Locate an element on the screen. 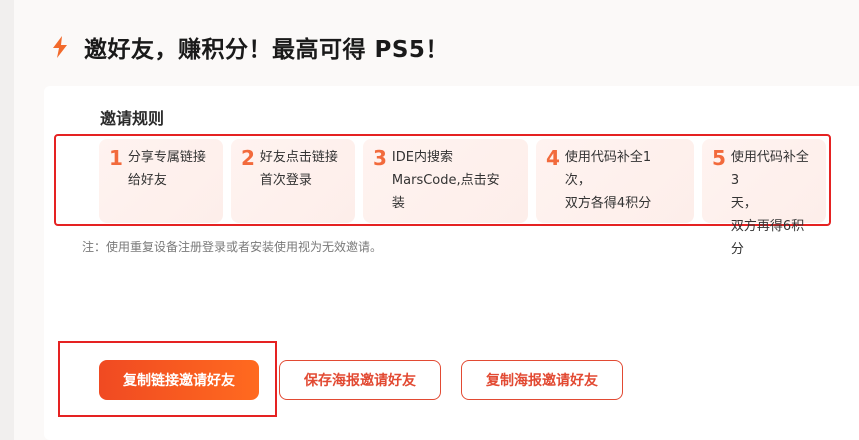 The image size is (859, 440). page-header: 邀好友，赚积分！最高可得 PS5！ is located at coordinates (250, 47).